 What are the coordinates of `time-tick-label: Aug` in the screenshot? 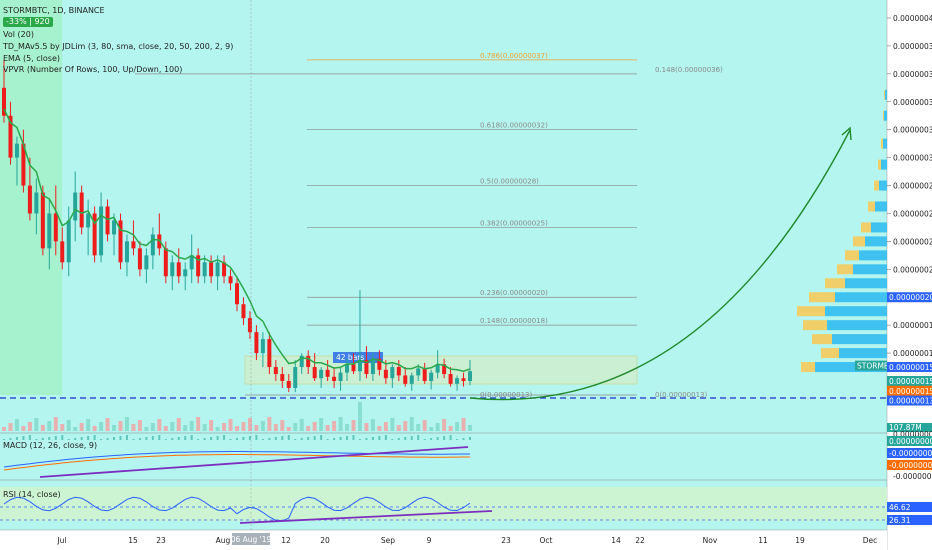 It's located at (223, 540).